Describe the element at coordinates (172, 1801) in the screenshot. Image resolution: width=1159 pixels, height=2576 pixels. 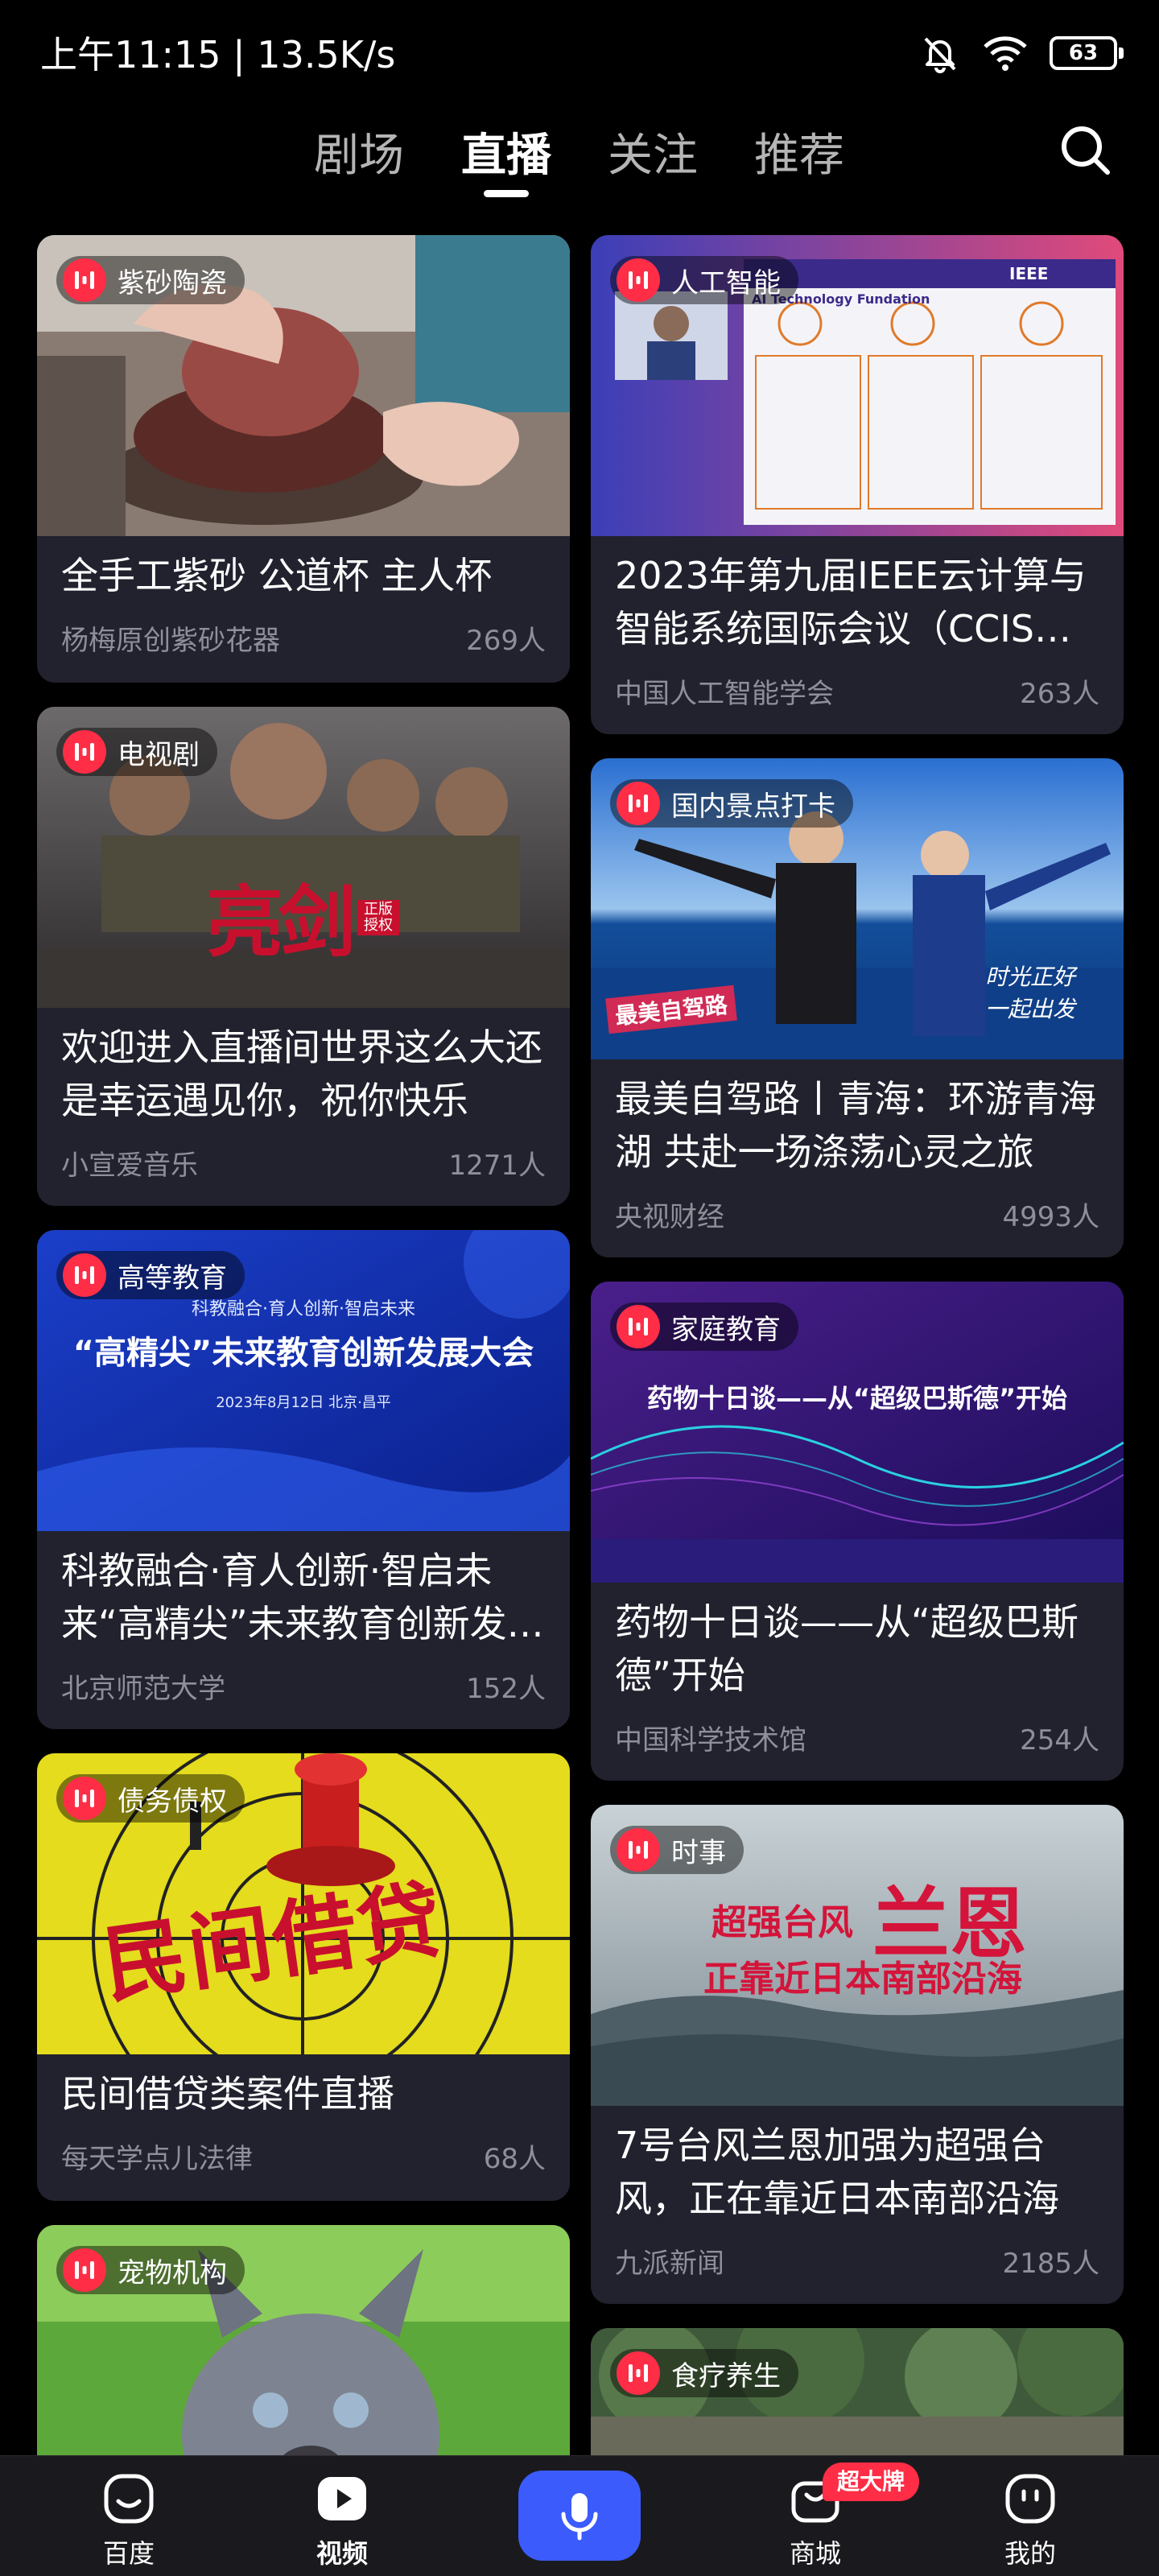
I see `category-label: 债务债权` at that location.